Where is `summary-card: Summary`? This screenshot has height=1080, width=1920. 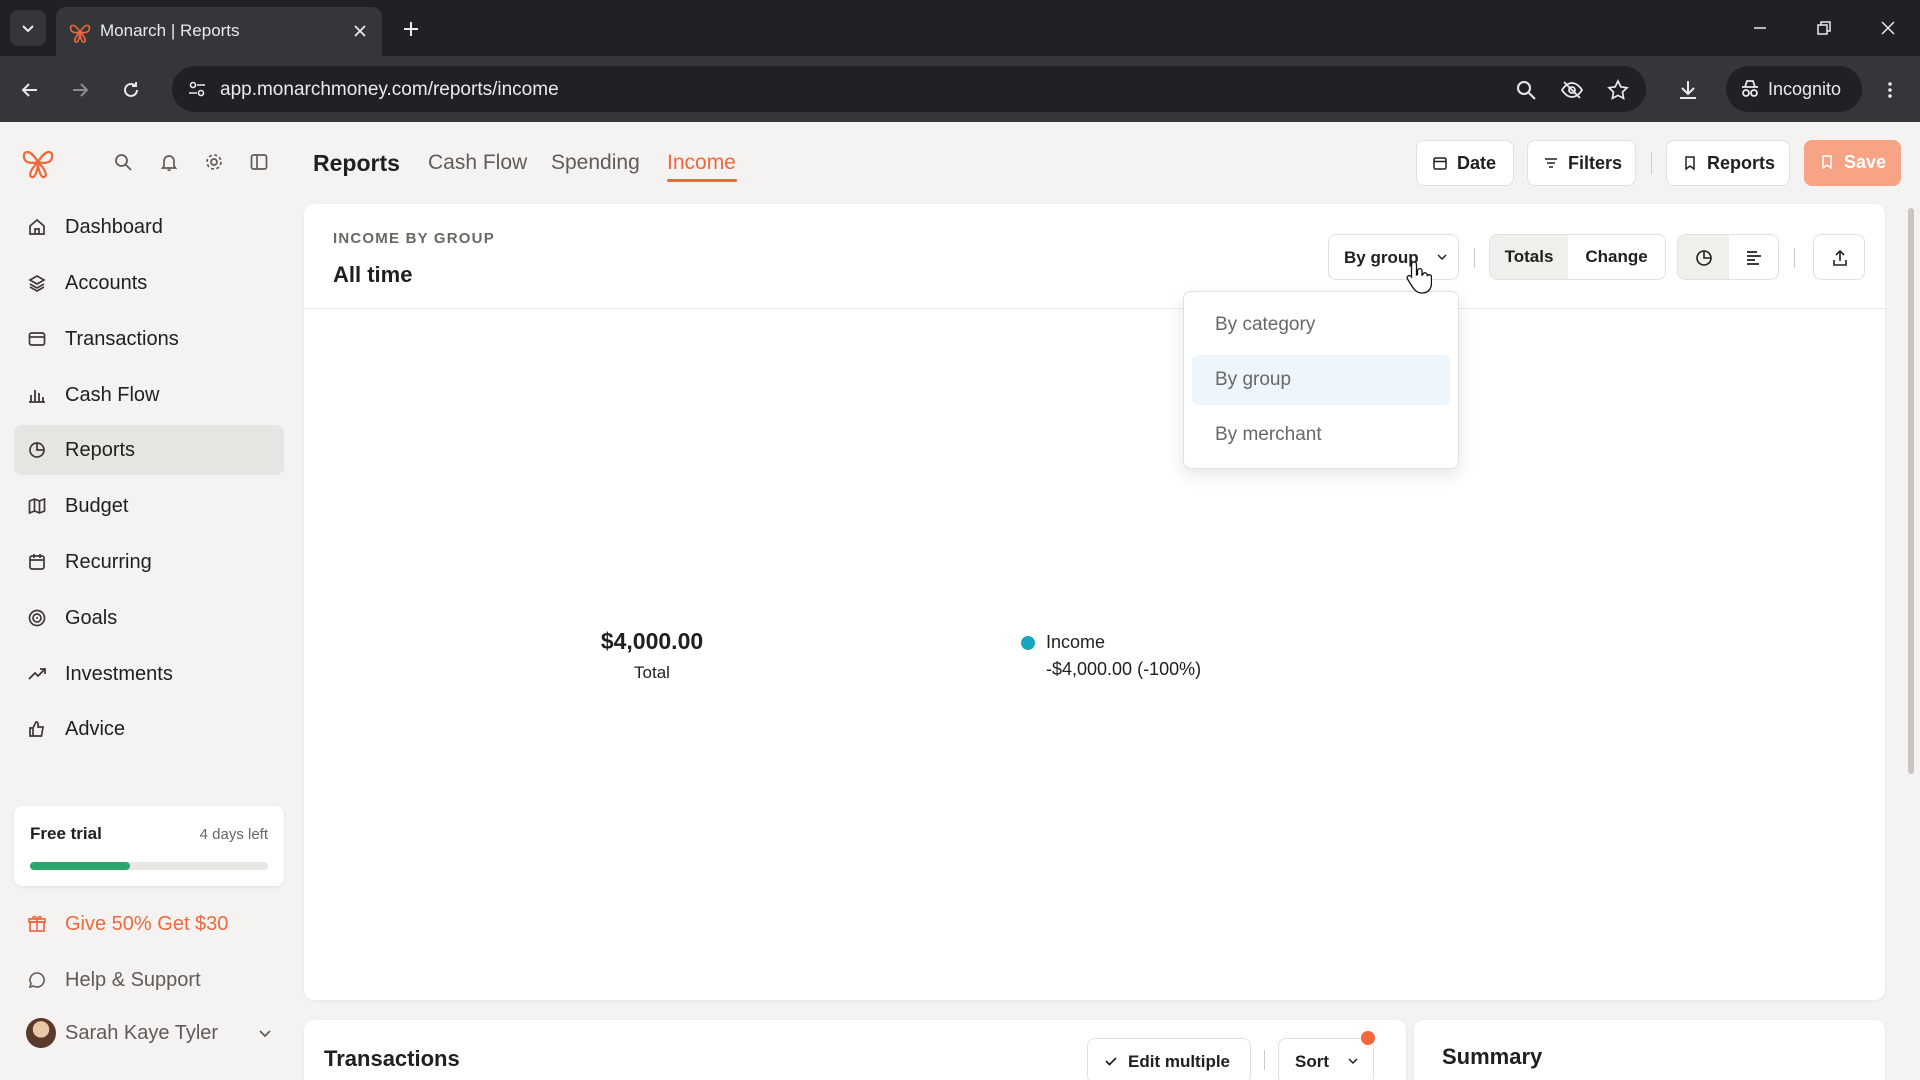 summary-card: Summary is located at coordinates (1649, 1050).